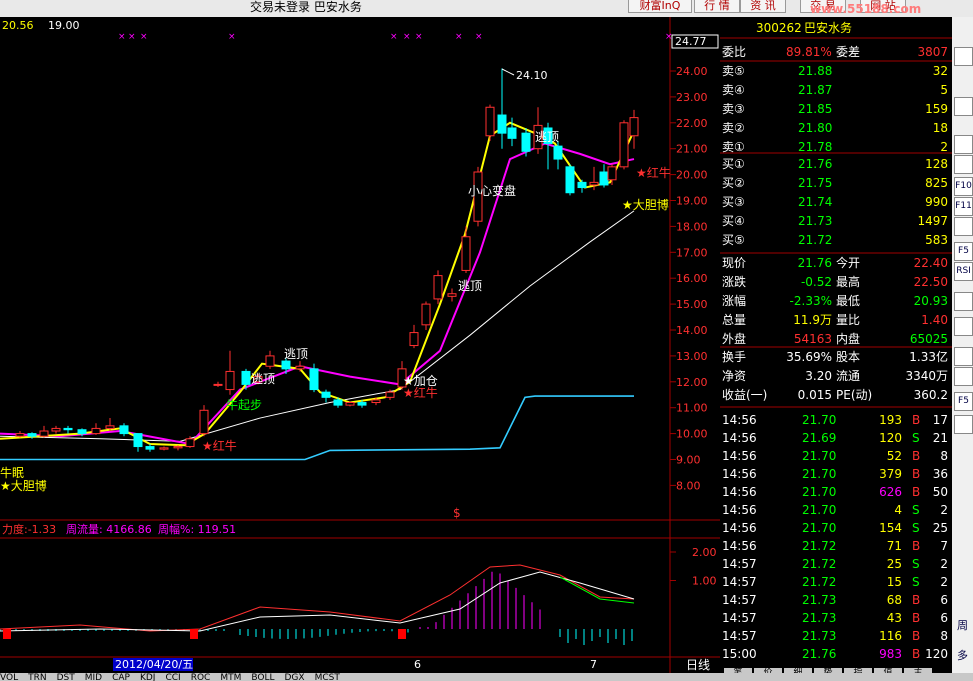 Image resolution: width=973 pixels, height=681 pixels. What do you see at coordinates (836, 28) in the screenshot?
I see `quote-header: 300262 巴安水务` at bounding box center [836, 28].